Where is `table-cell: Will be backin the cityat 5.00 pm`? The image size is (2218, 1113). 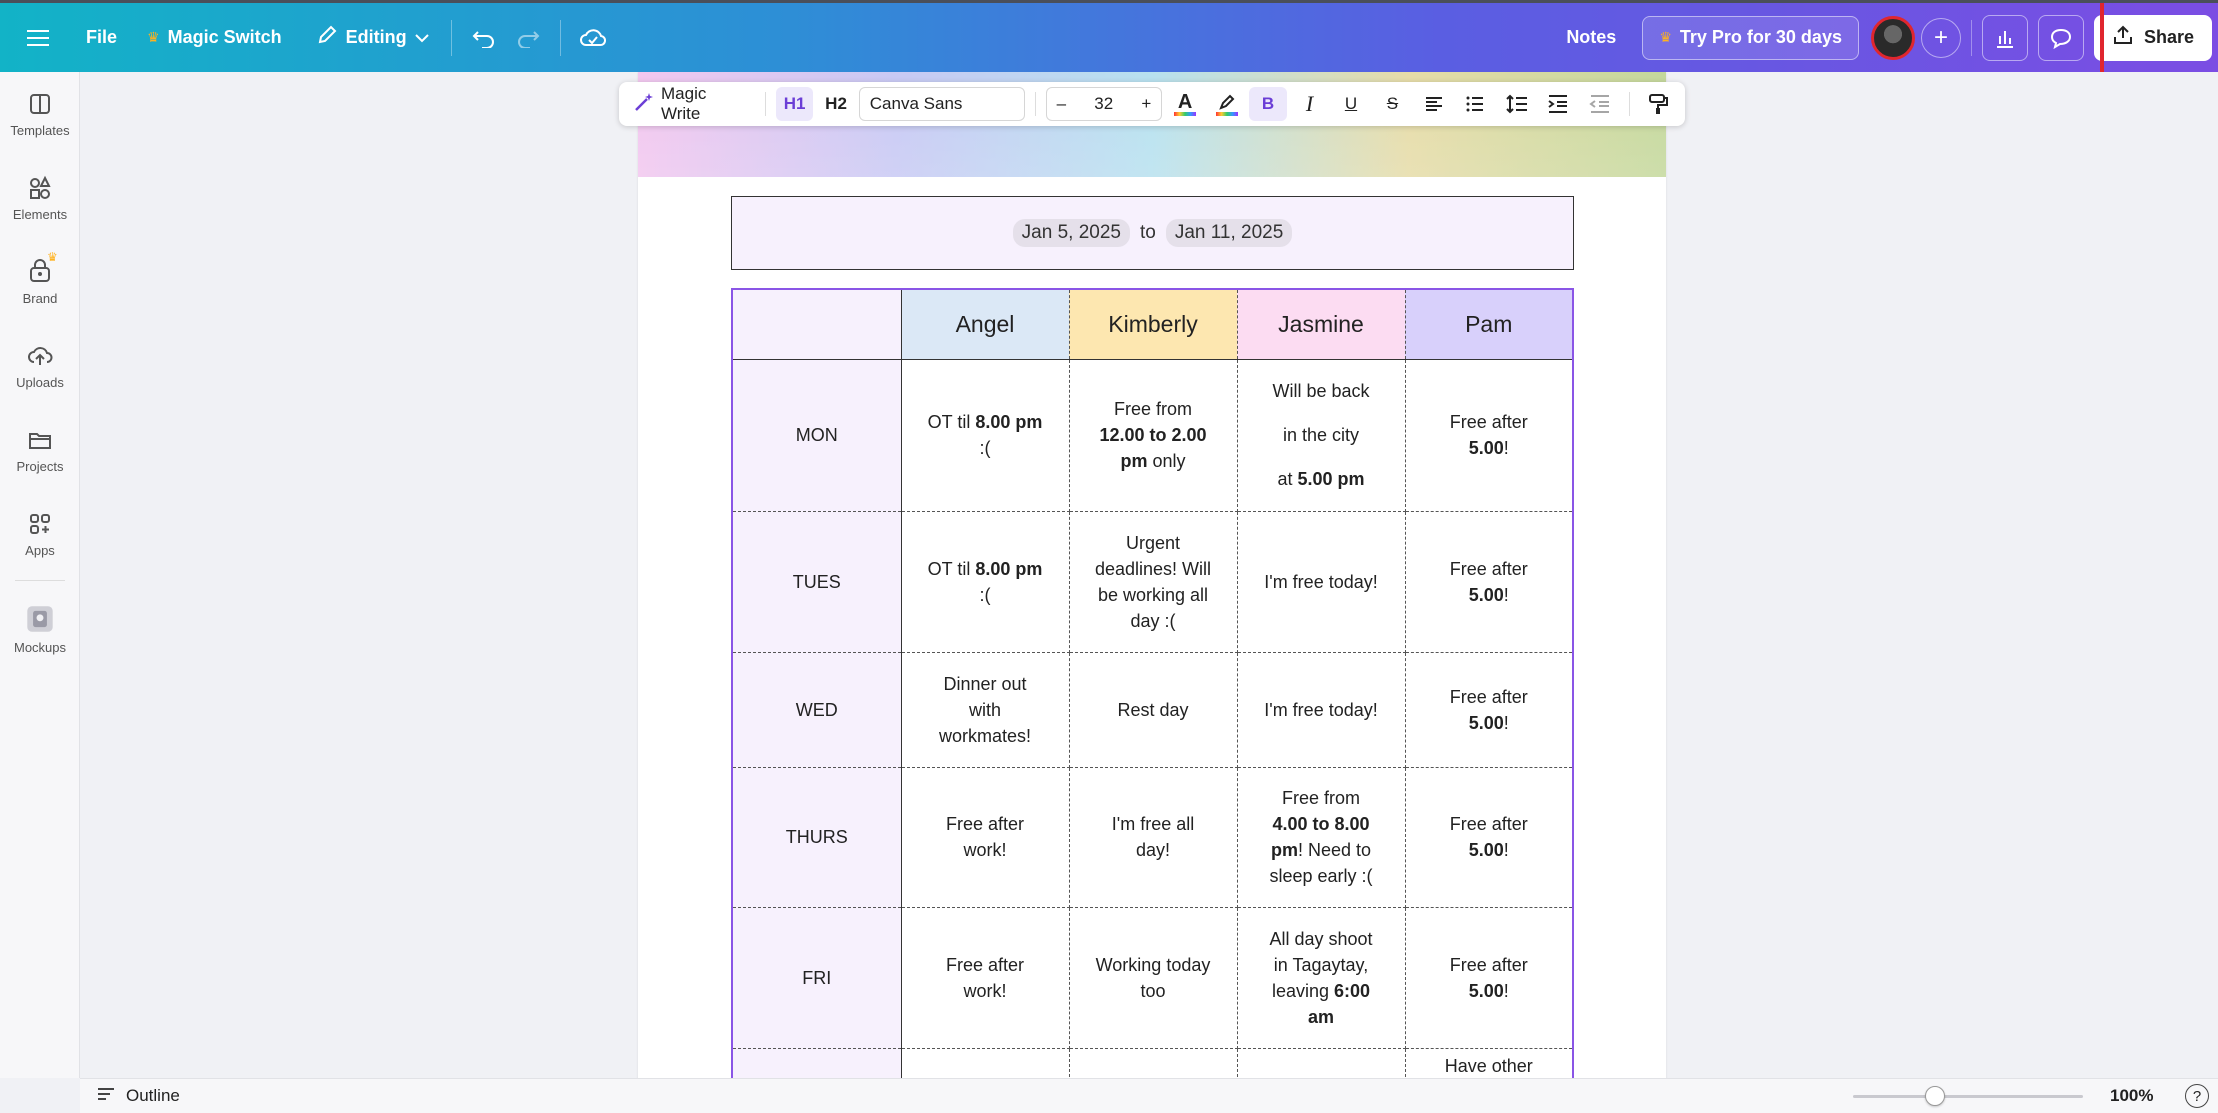 table-cell: Will be backin the cityat 5.00 pm is located at coordinates (1321, 435).